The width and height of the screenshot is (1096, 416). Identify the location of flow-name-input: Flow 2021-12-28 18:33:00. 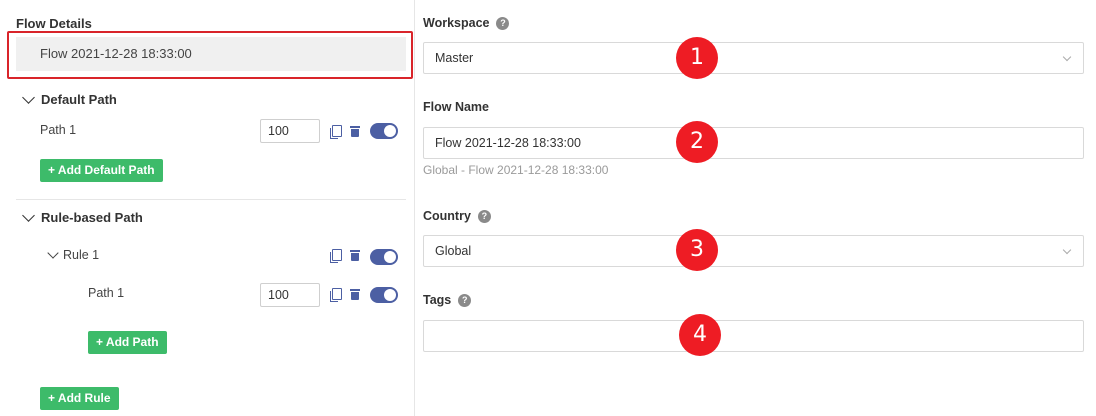
(753, 143).